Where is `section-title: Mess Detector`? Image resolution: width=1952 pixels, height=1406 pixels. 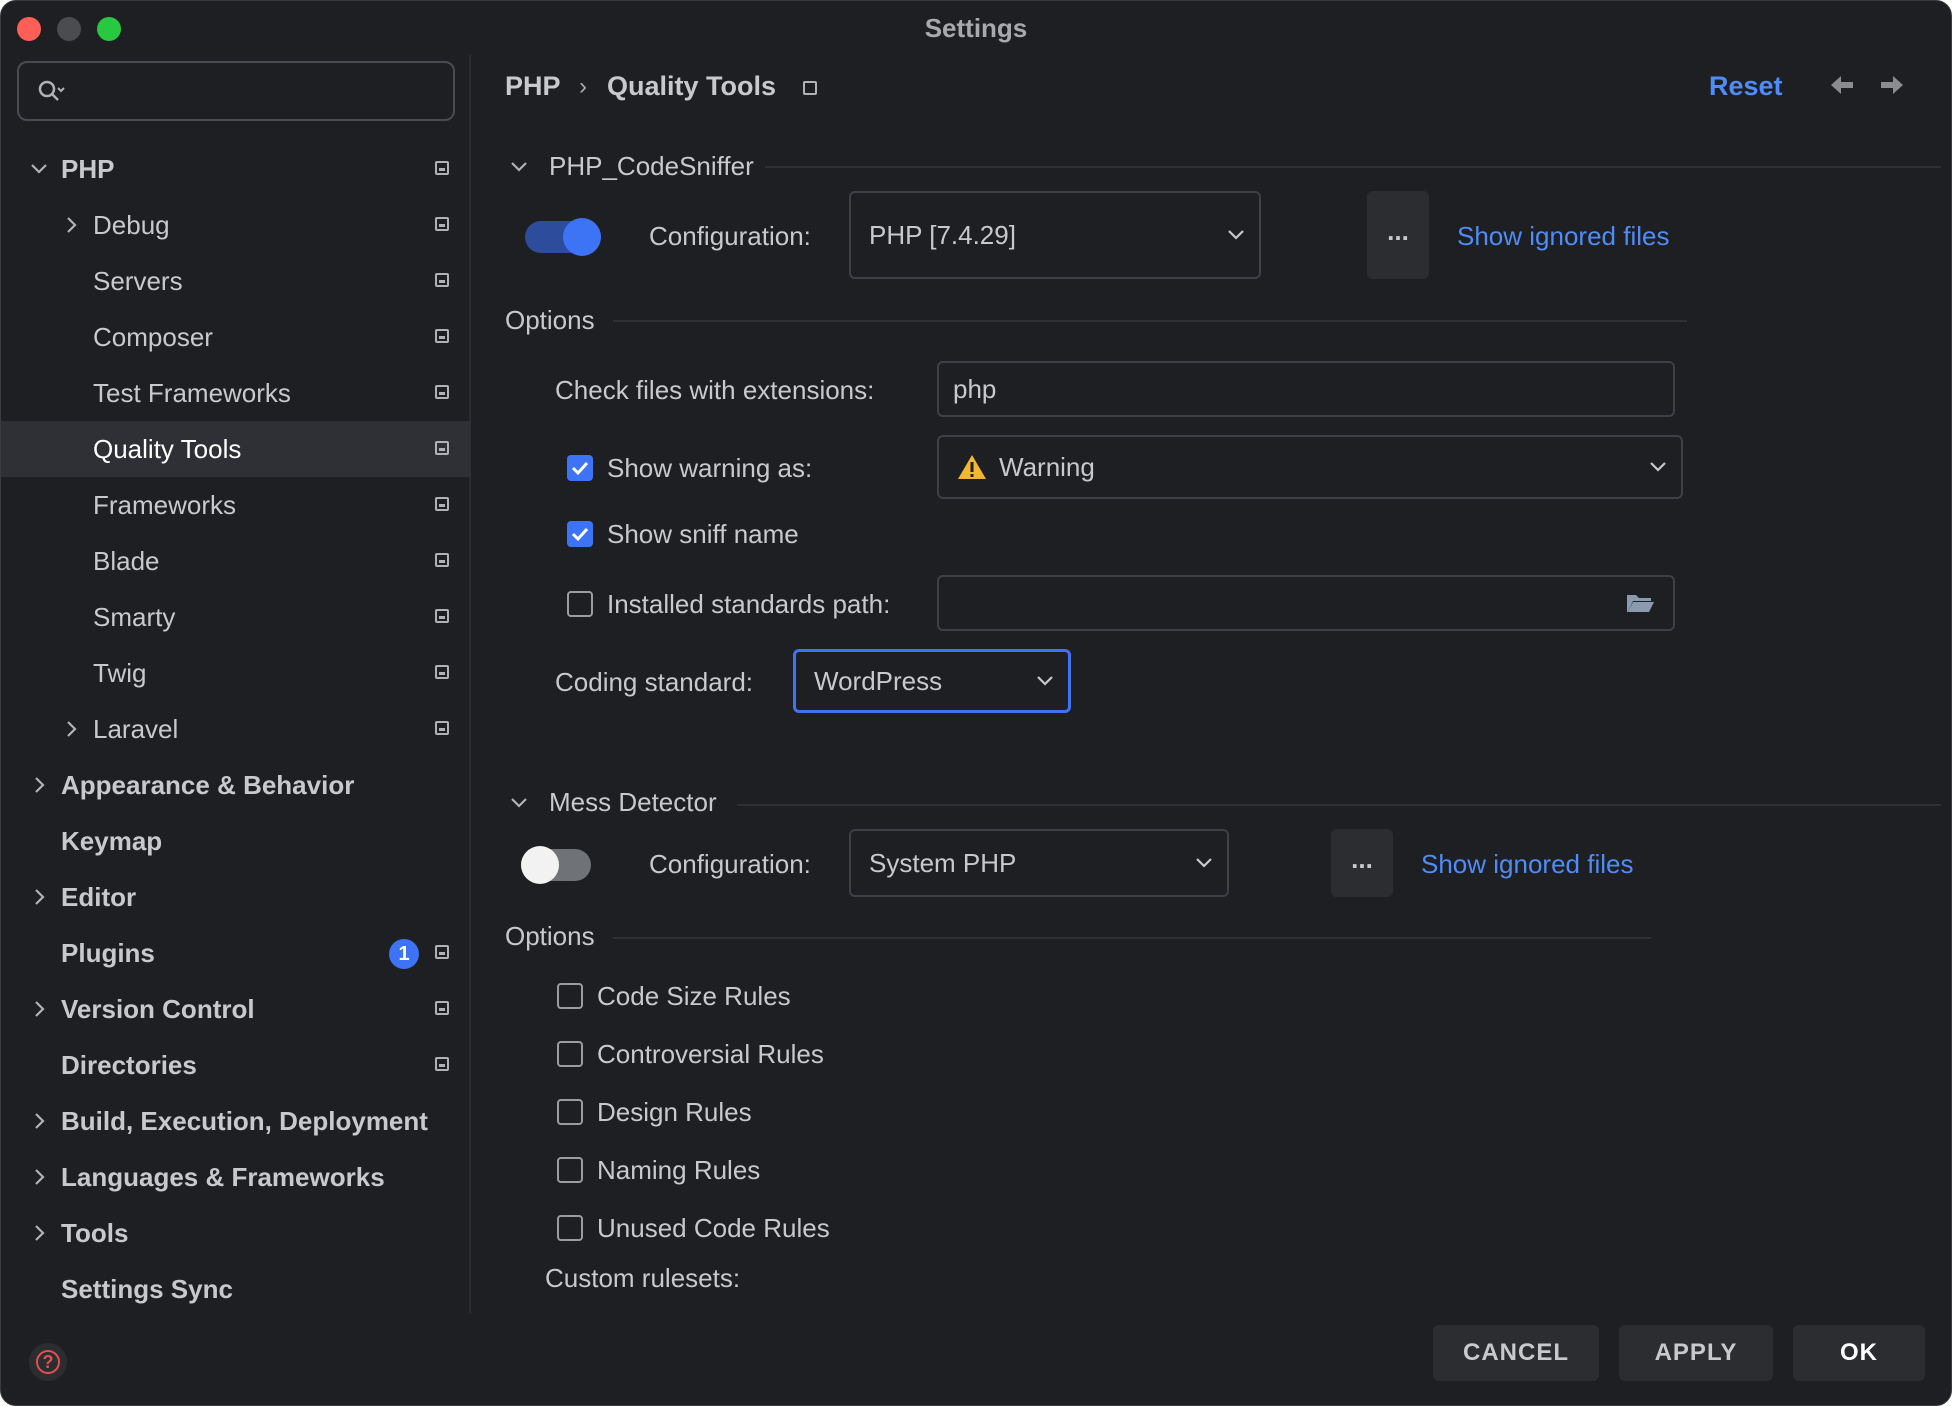 section-title: Mess Detector is located at coordinates (633, 802).